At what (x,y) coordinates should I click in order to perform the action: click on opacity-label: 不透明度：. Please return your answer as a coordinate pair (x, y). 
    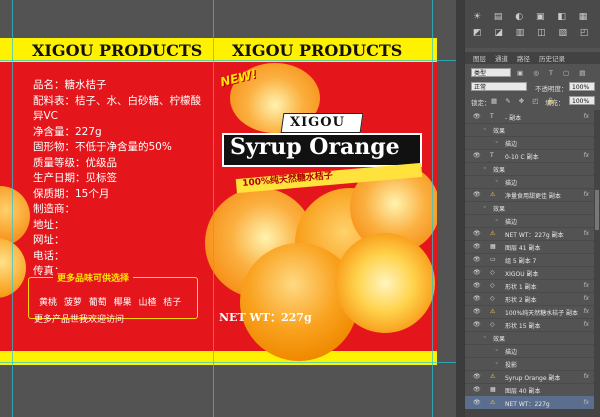
    Looking at the image, I should click on (551, 89).